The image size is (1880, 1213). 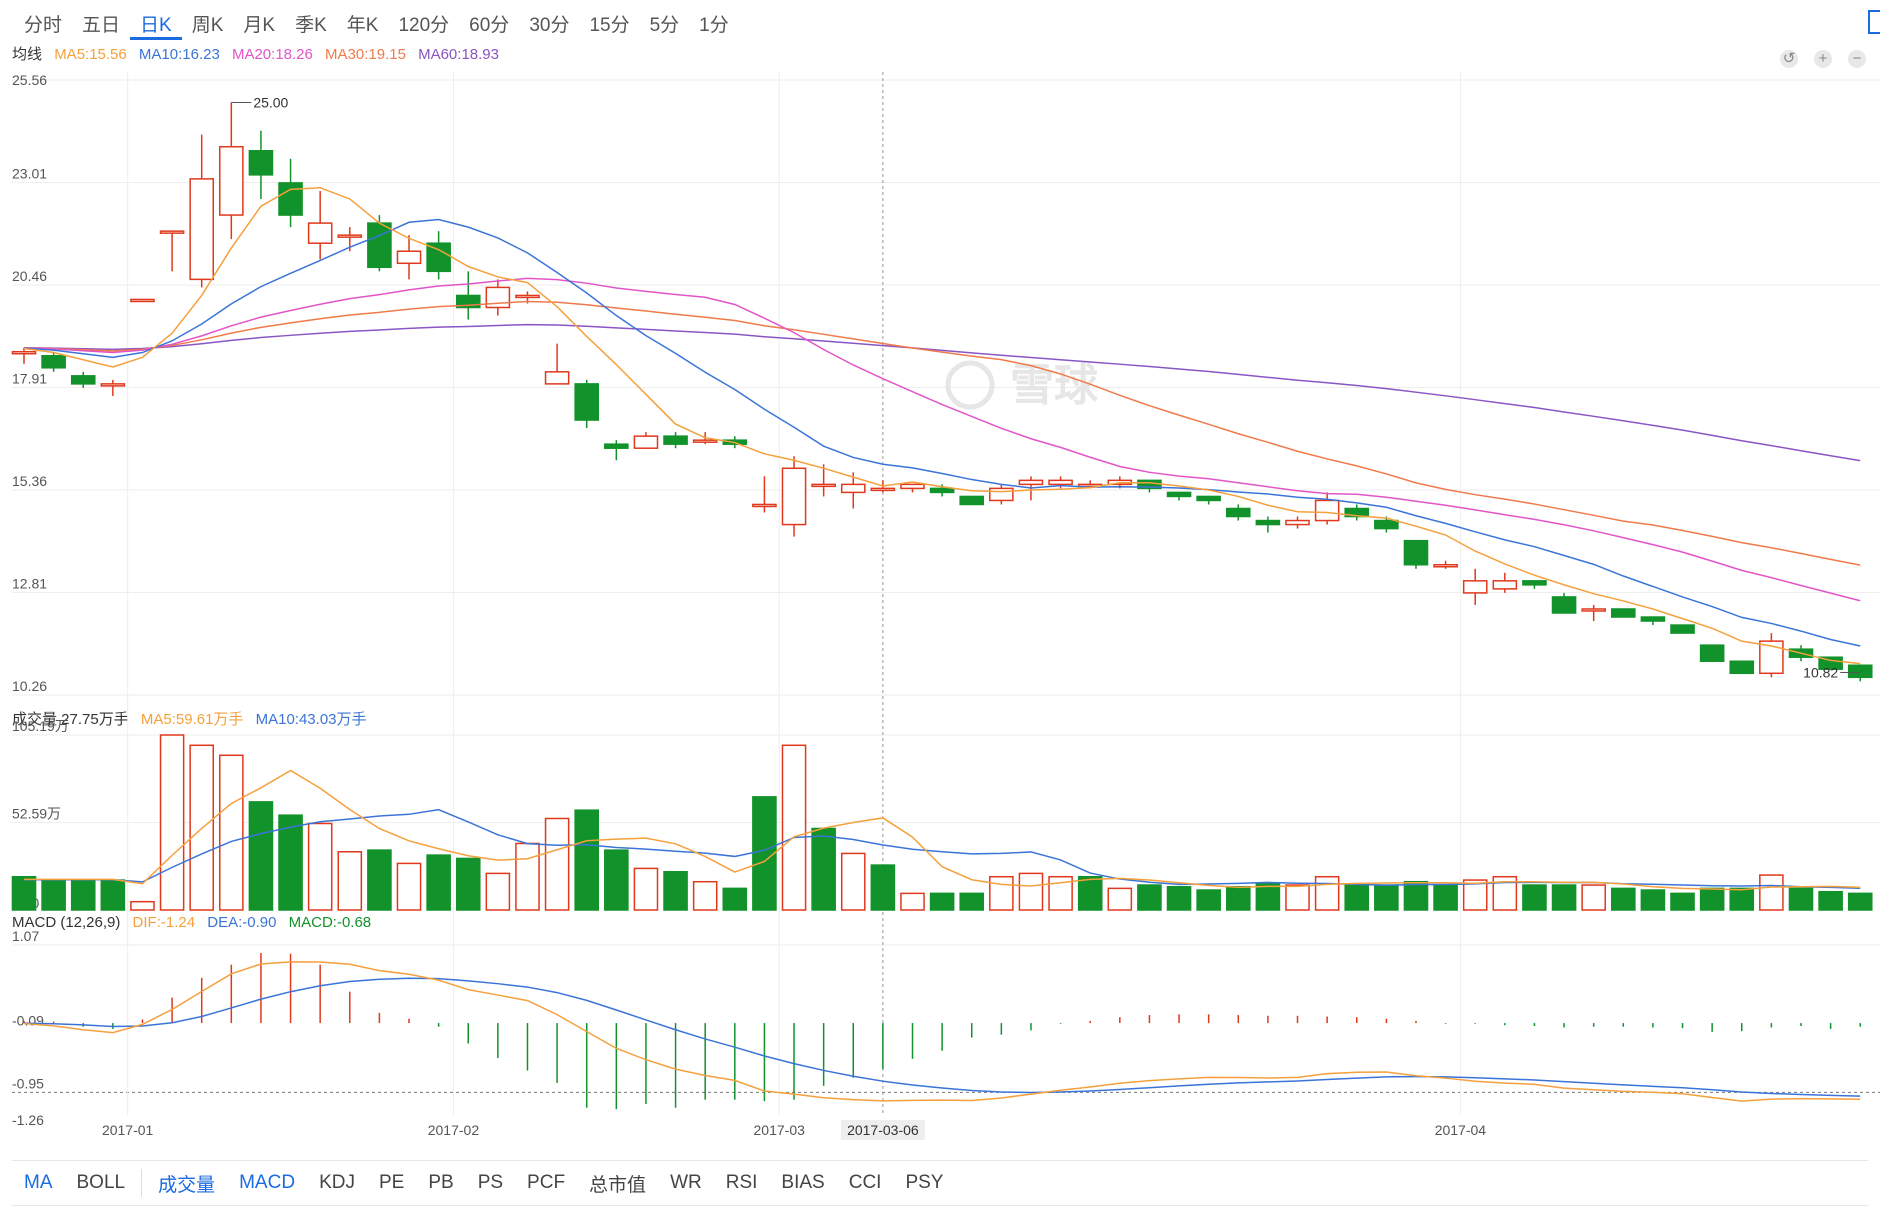 What do you see at coordinates (391, 1183) in the screenshot?
I see `indicator-tab: PE` at bounding box center [391, 1183].